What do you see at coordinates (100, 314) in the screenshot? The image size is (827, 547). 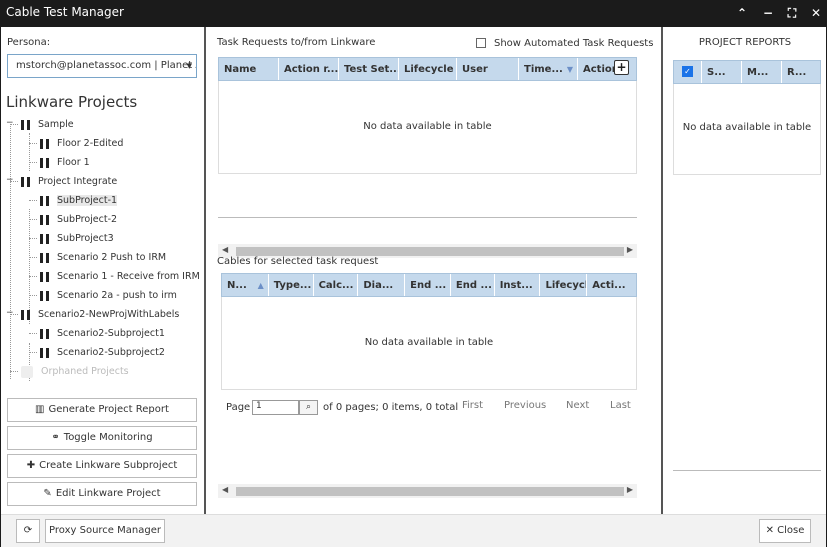 I see `tree-project-node: Scenario2-NewProjWithLabels` at bounding box center [100, 314].